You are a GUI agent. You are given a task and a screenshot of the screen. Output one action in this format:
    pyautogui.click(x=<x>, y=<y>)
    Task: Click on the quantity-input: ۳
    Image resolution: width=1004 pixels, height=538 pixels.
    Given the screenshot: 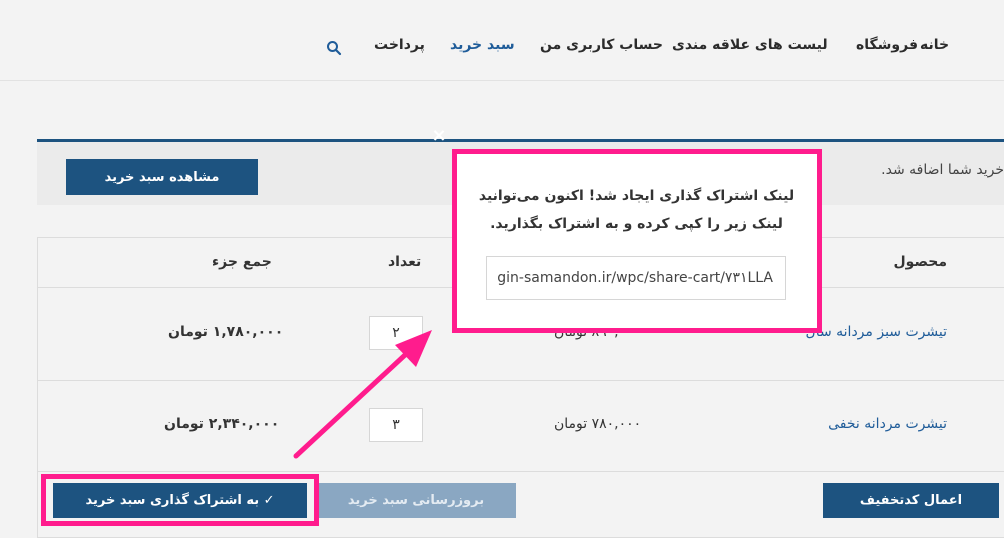 What is the action you would take?
    pyautogui.click(x=396, y=425)
    